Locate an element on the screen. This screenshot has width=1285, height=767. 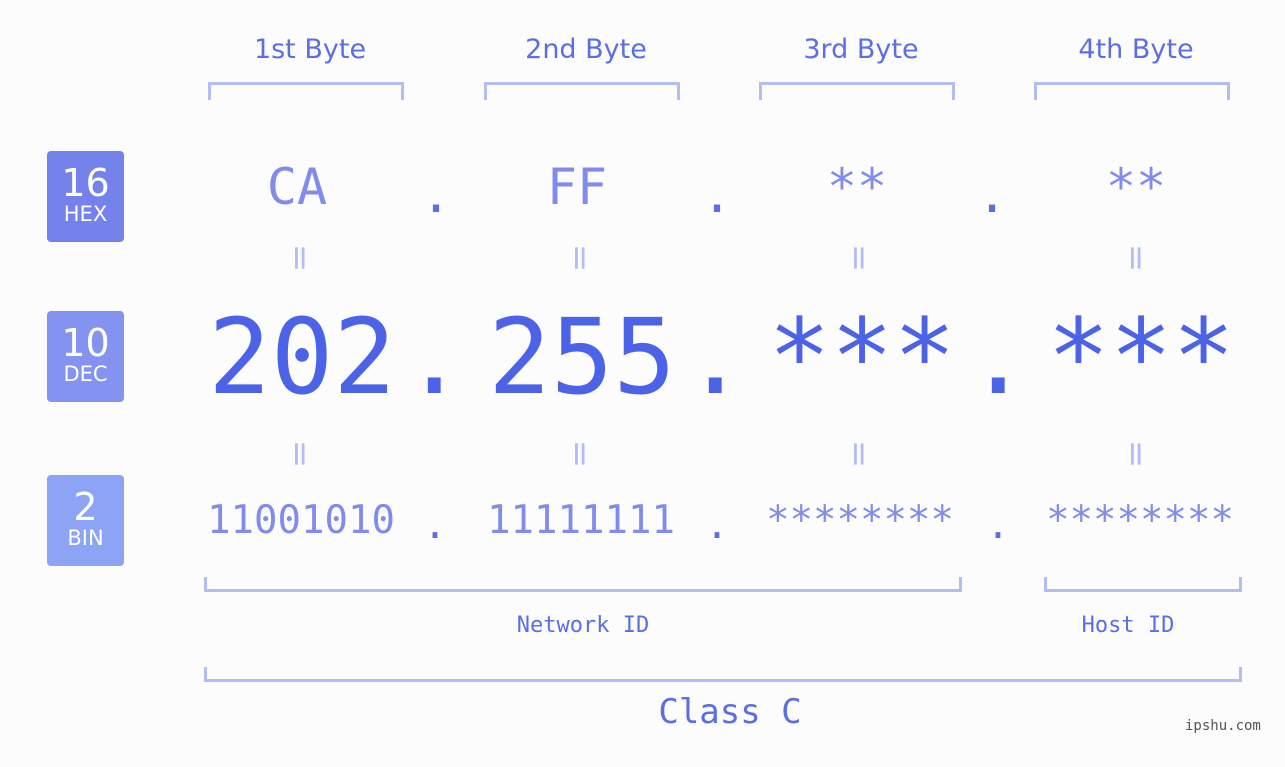
hex-byte-1: CA is located at coordinates (297, 187).